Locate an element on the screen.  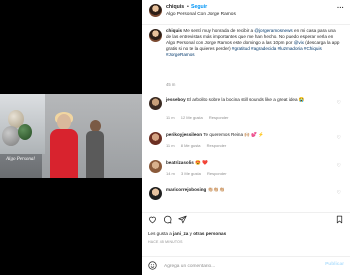
mention-vix: @vix is located at coordinates (299, 42).